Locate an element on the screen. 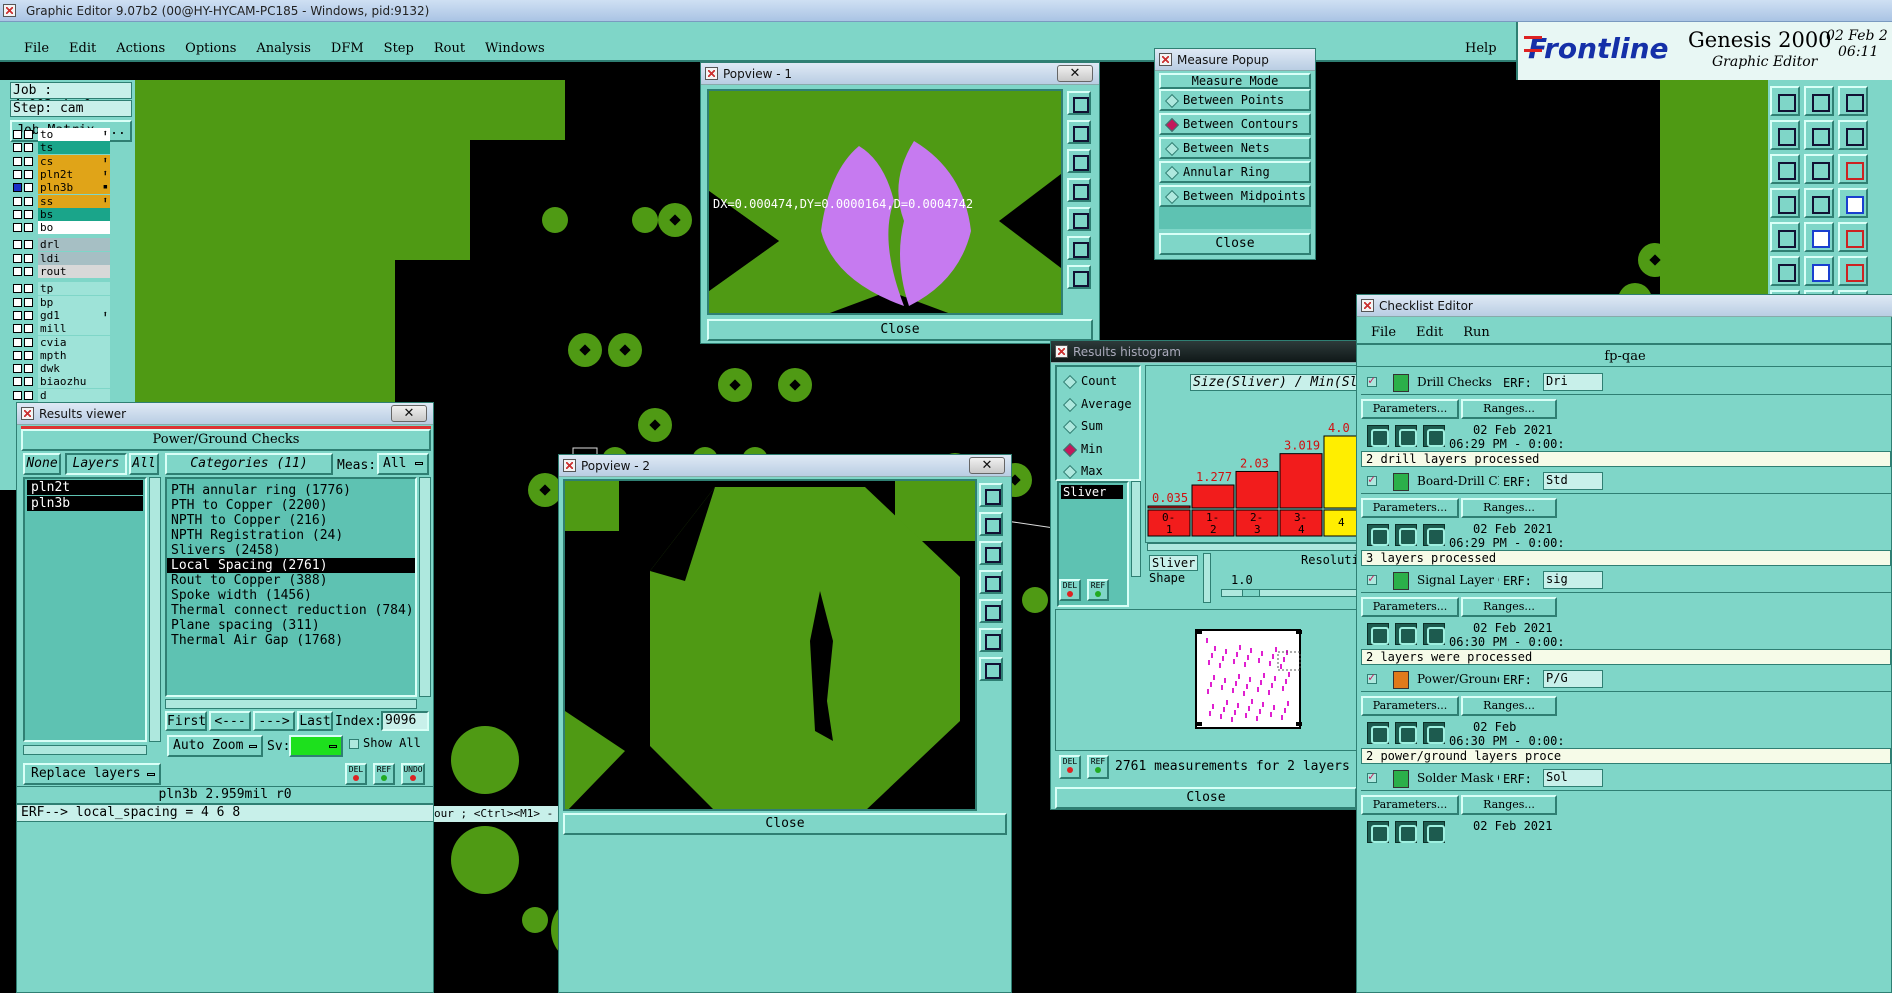  erf-value: Std is located at coordinates (1573, 481).